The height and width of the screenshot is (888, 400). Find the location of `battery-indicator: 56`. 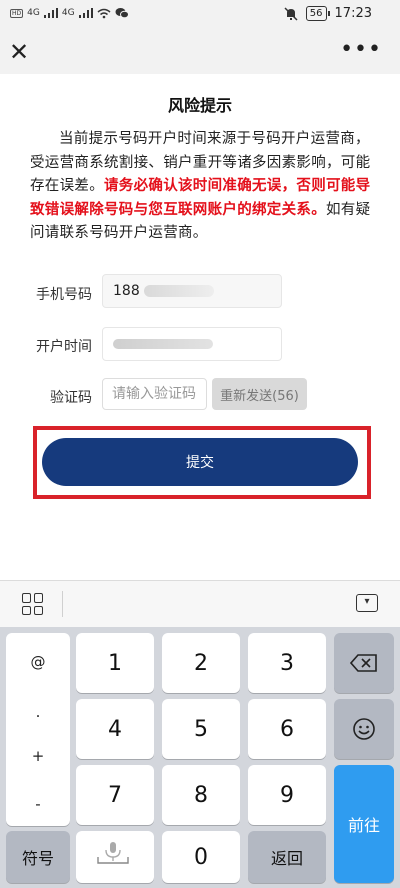

battery-indicator: 56 is located at coordinates (317, 13).